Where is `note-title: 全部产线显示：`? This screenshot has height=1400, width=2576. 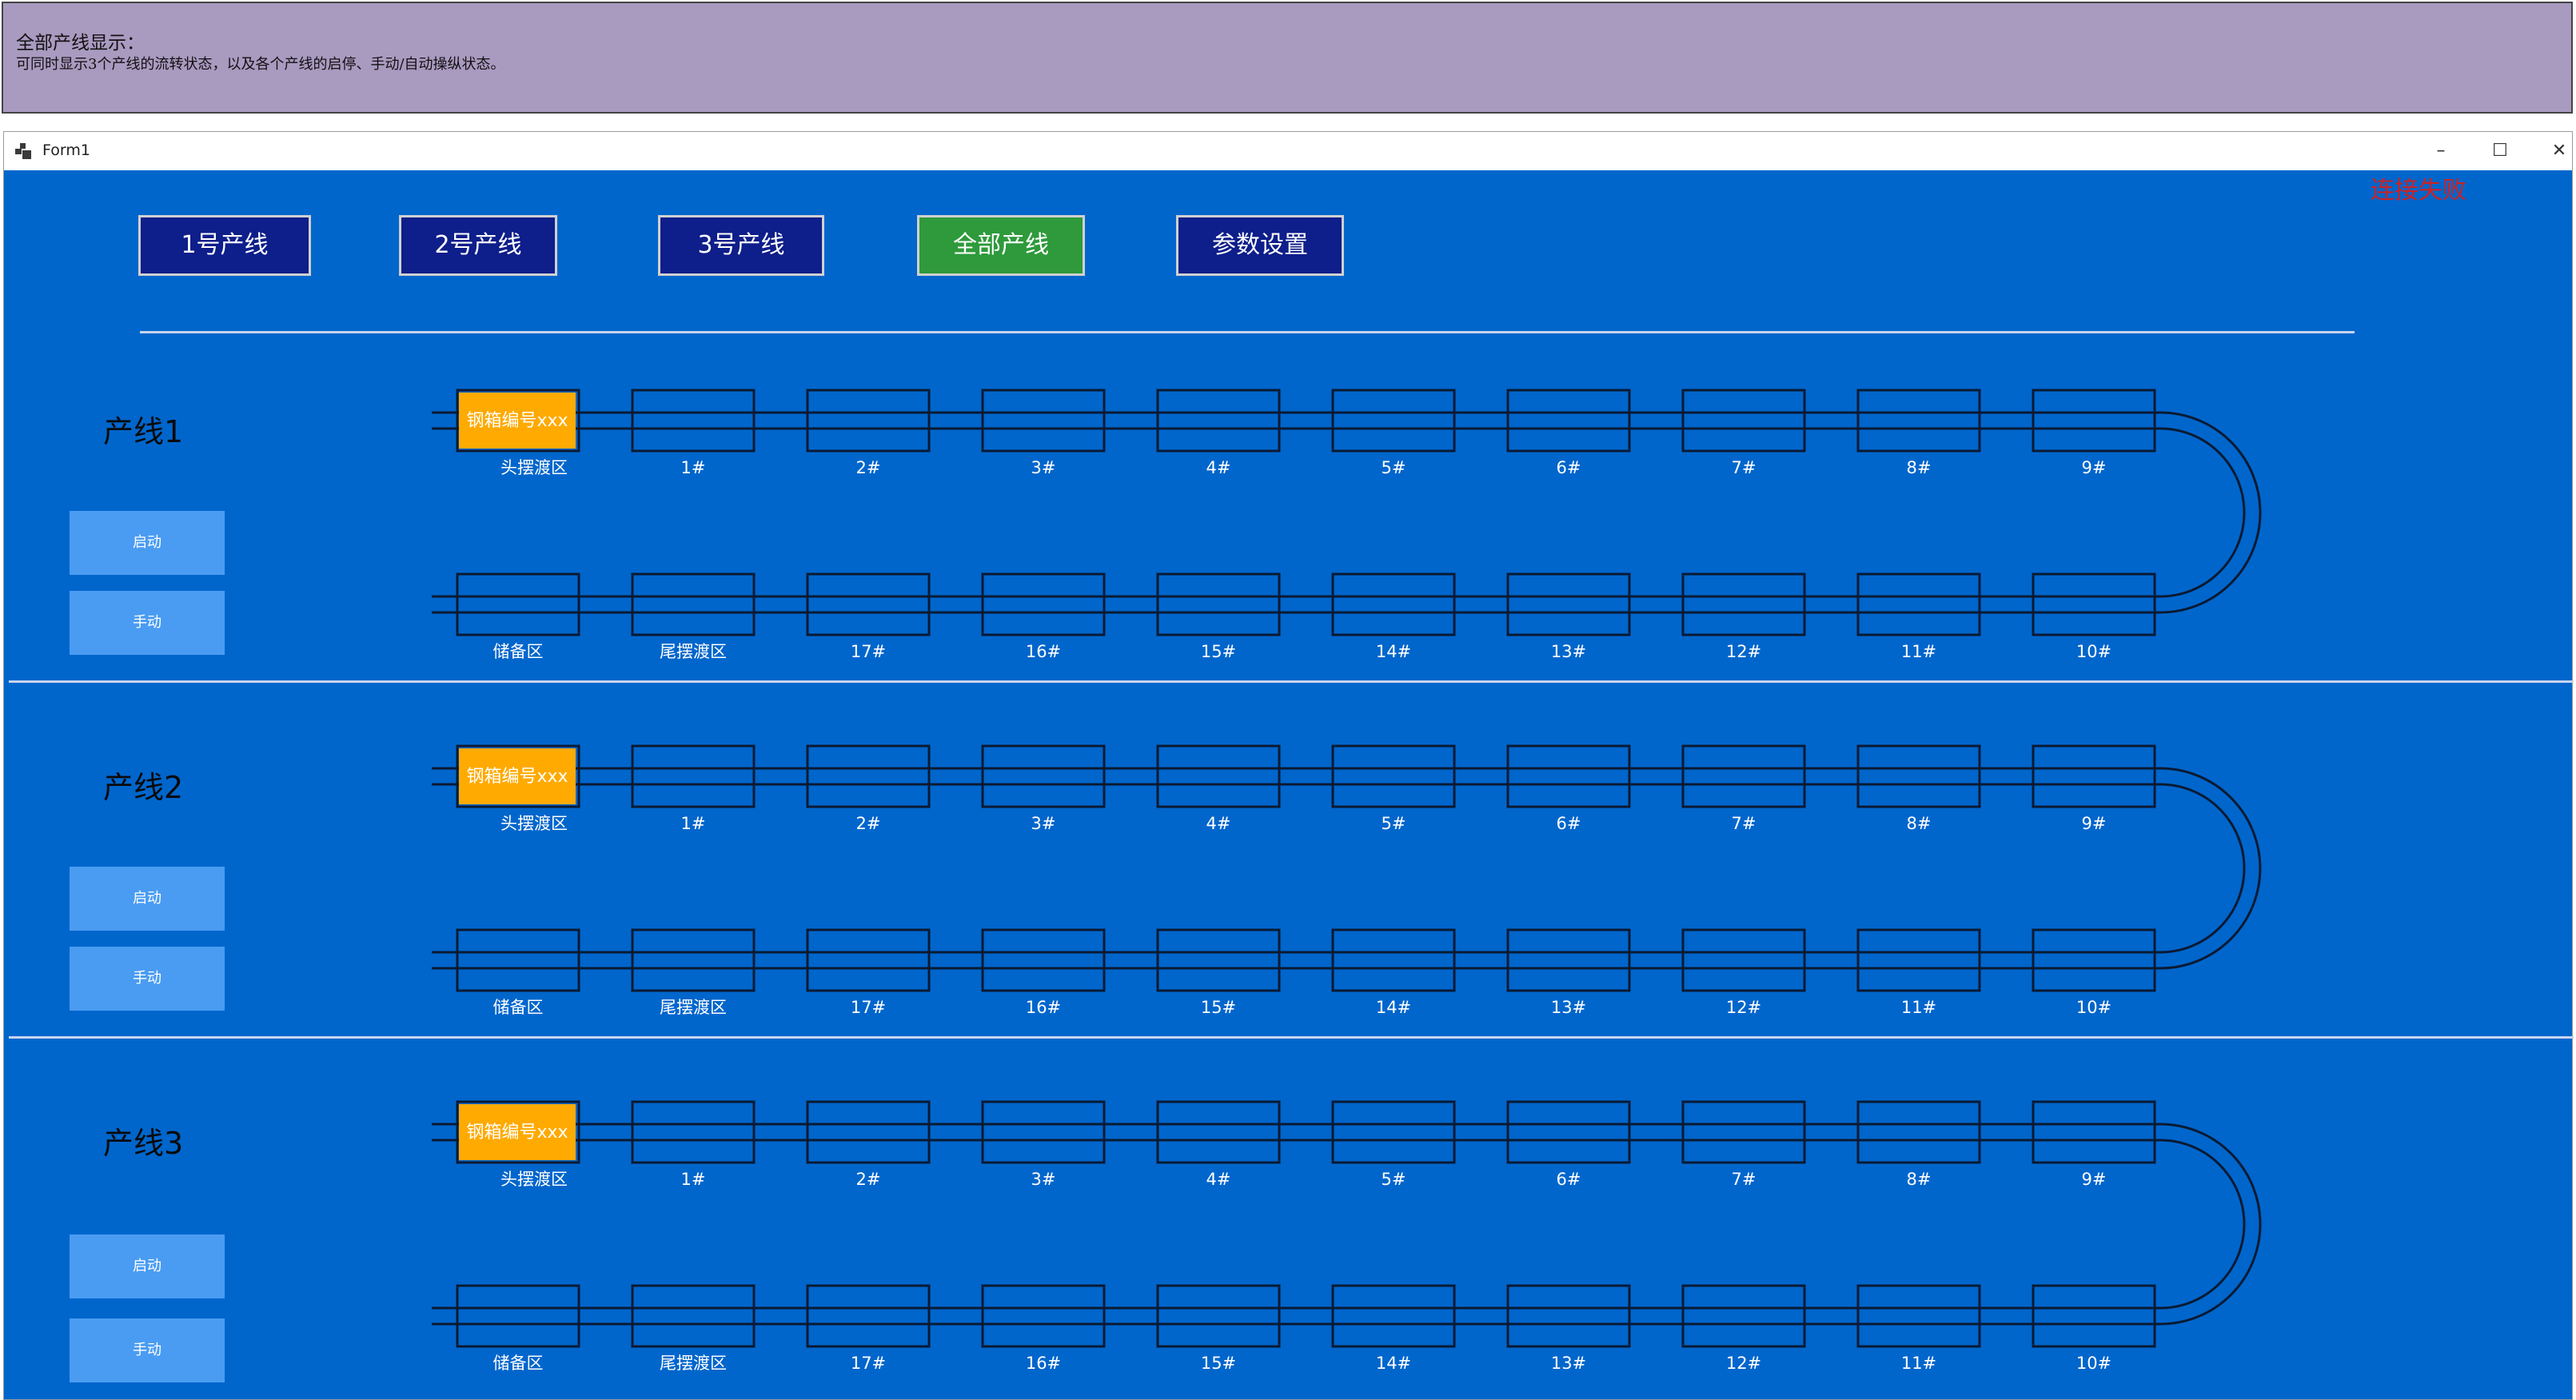 note-title: 全部产线显示： is located at coordinates (80, 43).